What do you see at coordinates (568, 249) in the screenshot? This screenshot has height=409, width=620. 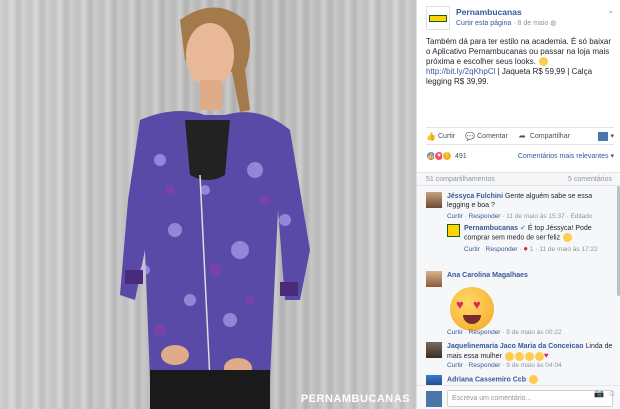 I see `reply-time: 11 de maio às 17:22` at bounding box center [568, 249].